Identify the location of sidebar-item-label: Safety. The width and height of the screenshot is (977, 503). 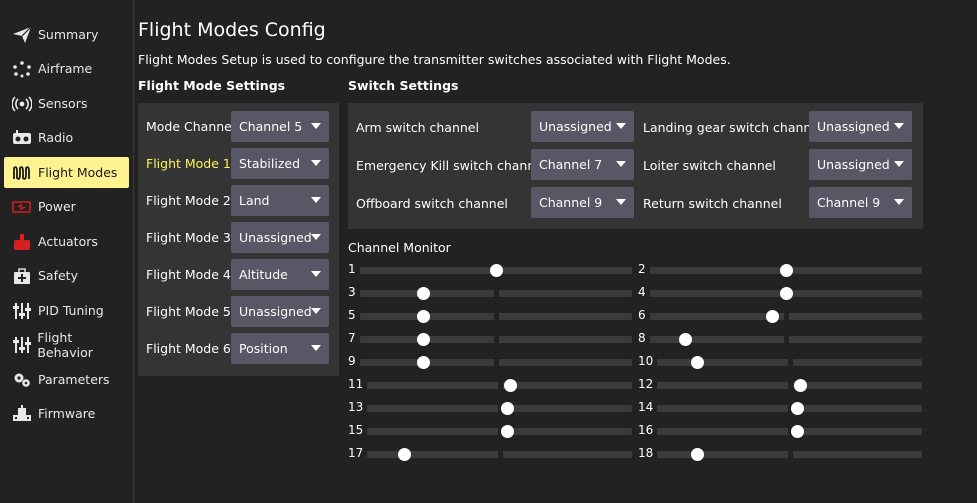
(58, 275).